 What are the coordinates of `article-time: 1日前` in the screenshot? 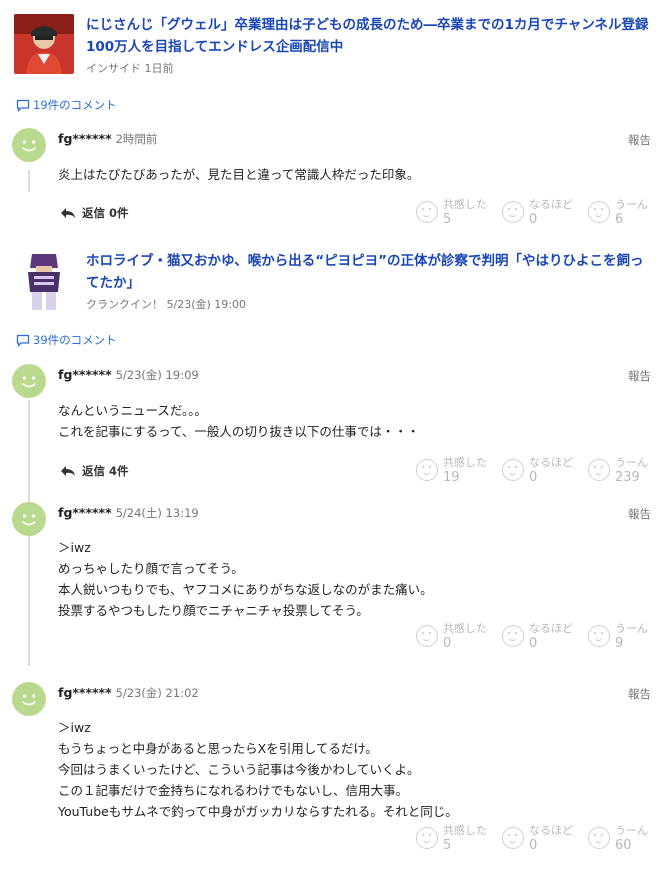 It's located at (159, 68).